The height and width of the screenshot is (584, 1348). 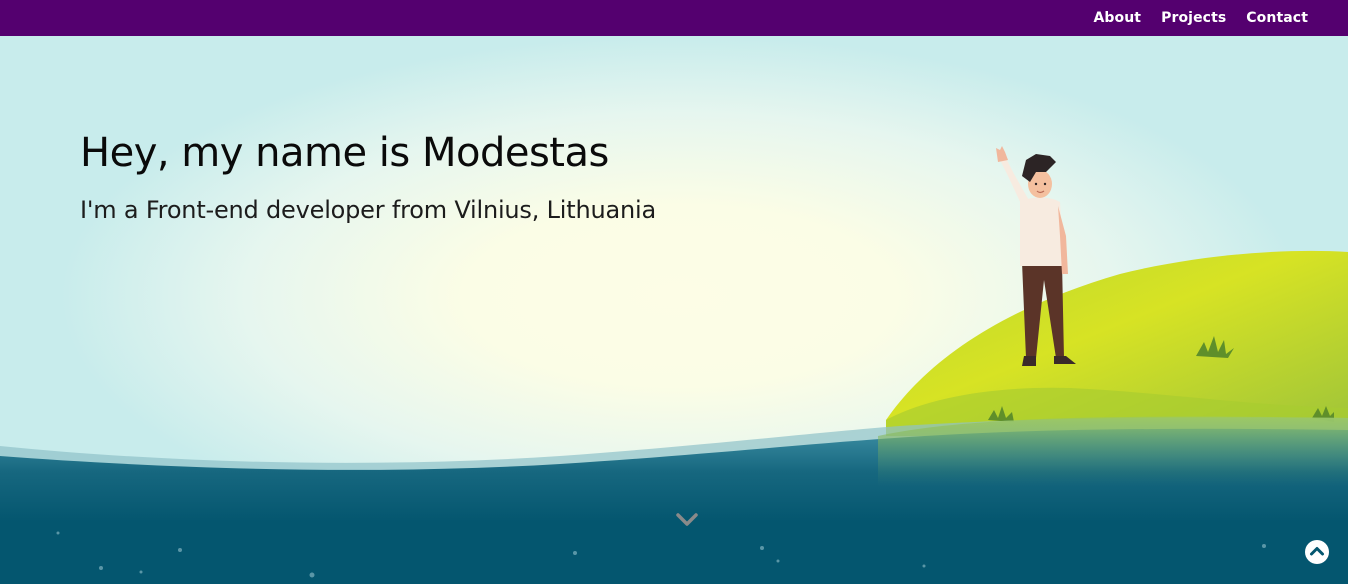 I want to click on nav-links: About Projects Contact, so click(x=1200, y=18).